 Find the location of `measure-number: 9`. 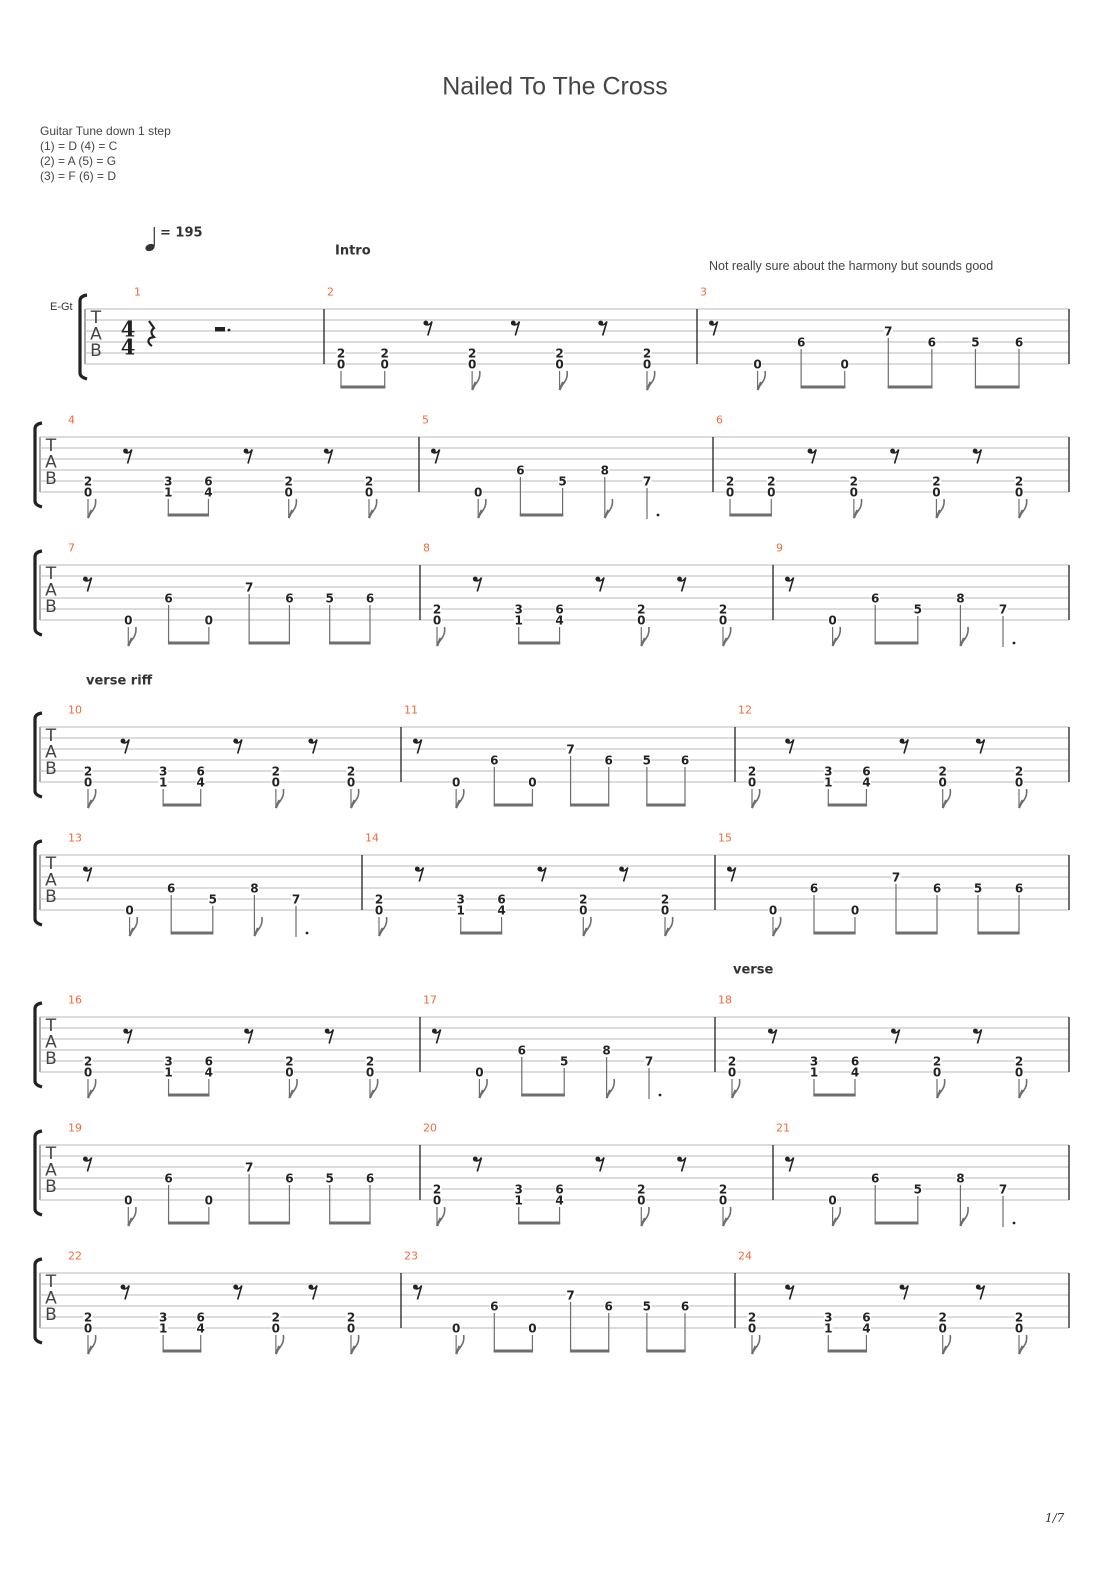

measure-number: 9 is located at coordinates (779, 548).